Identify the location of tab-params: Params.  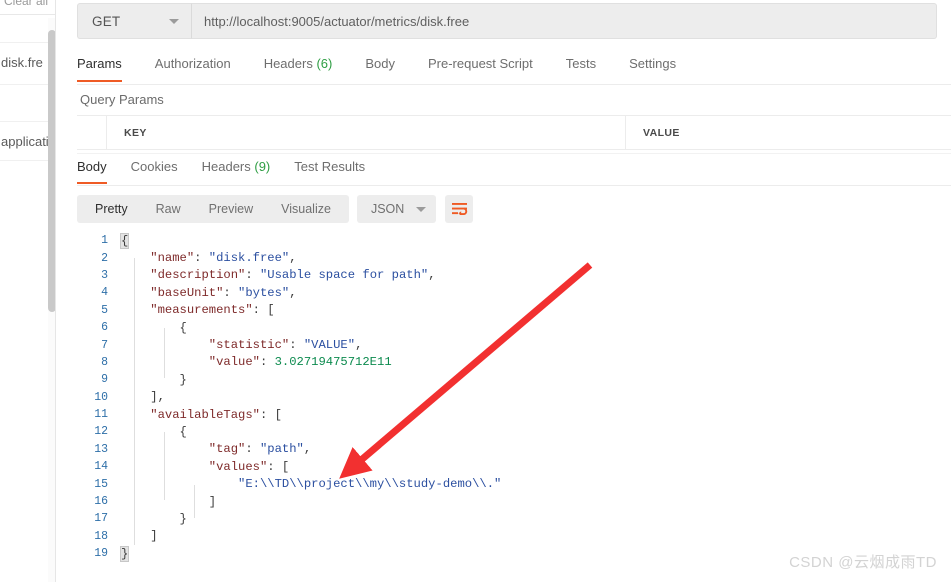
(99, 67).